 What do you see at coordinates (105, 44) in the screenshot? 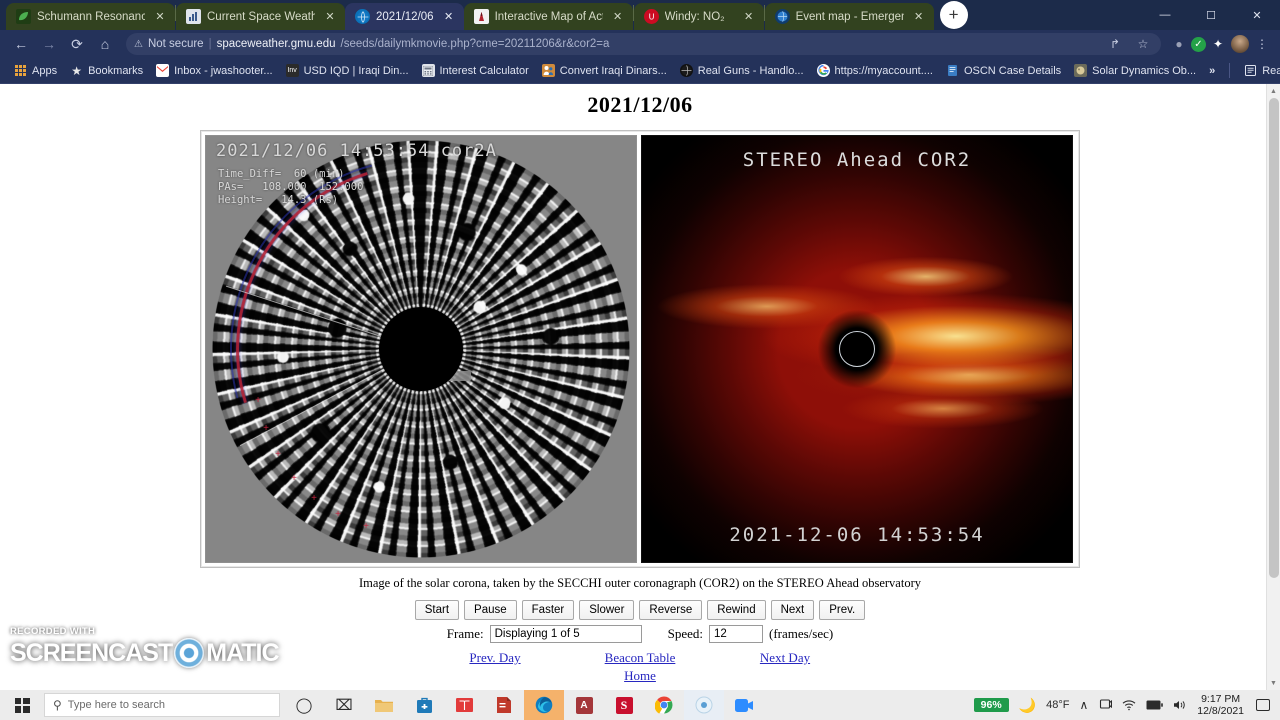
I see `home-button: ⌂` at bounding box center [105, 44].